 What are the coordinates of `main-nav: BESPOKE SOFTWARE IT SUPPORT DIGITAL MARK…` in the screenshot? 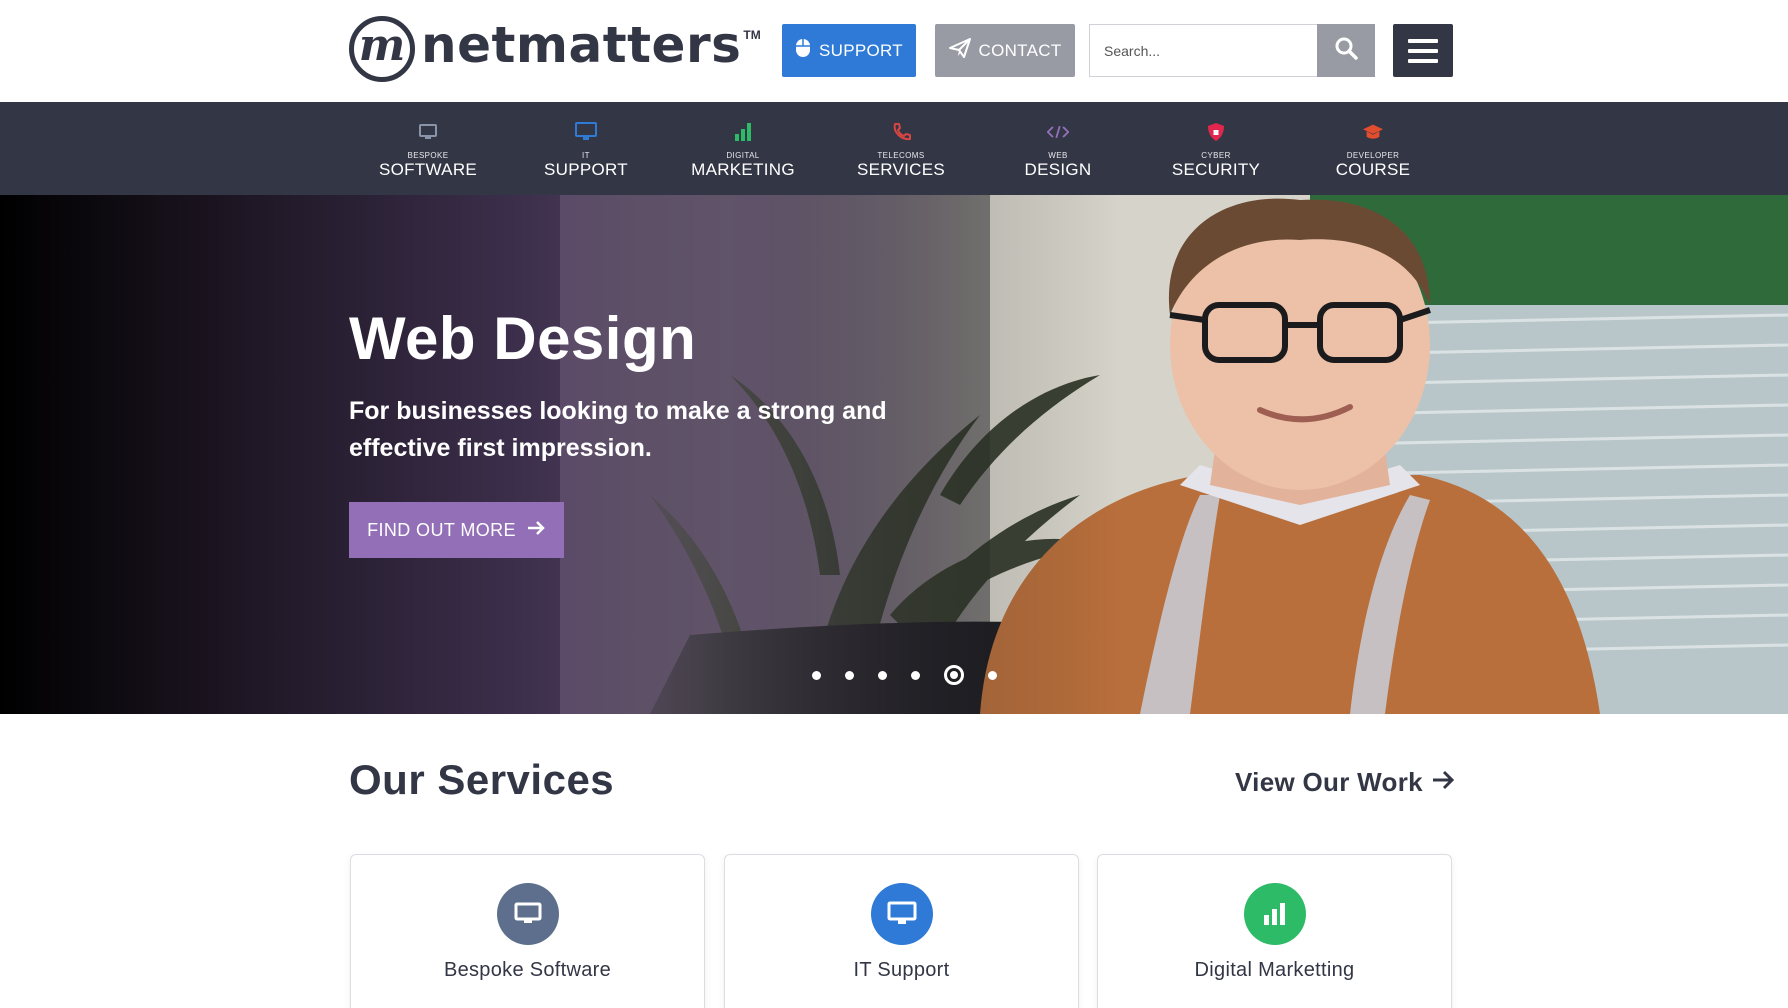 It's located at (894, 148).